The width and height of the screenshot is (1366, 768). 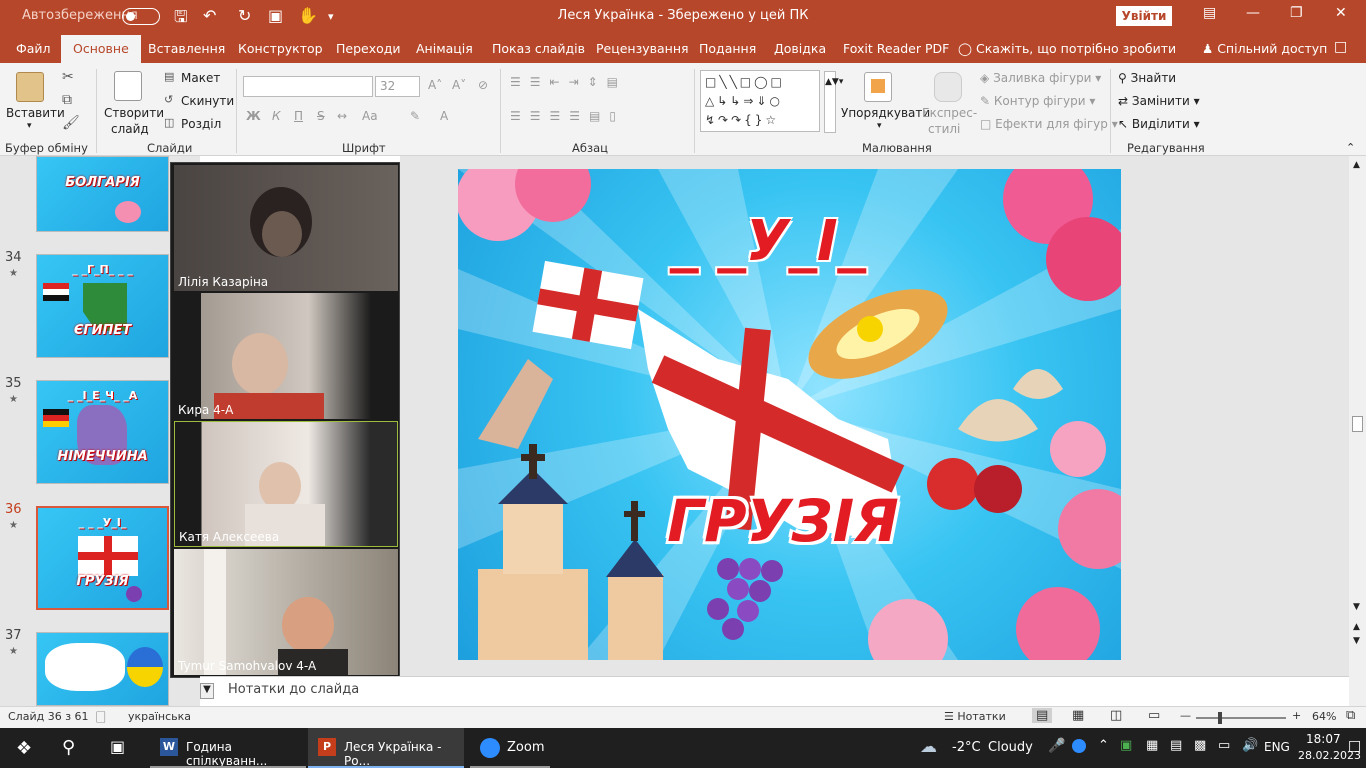 I want to click on strike-button: S, so click(x=321, y=116).